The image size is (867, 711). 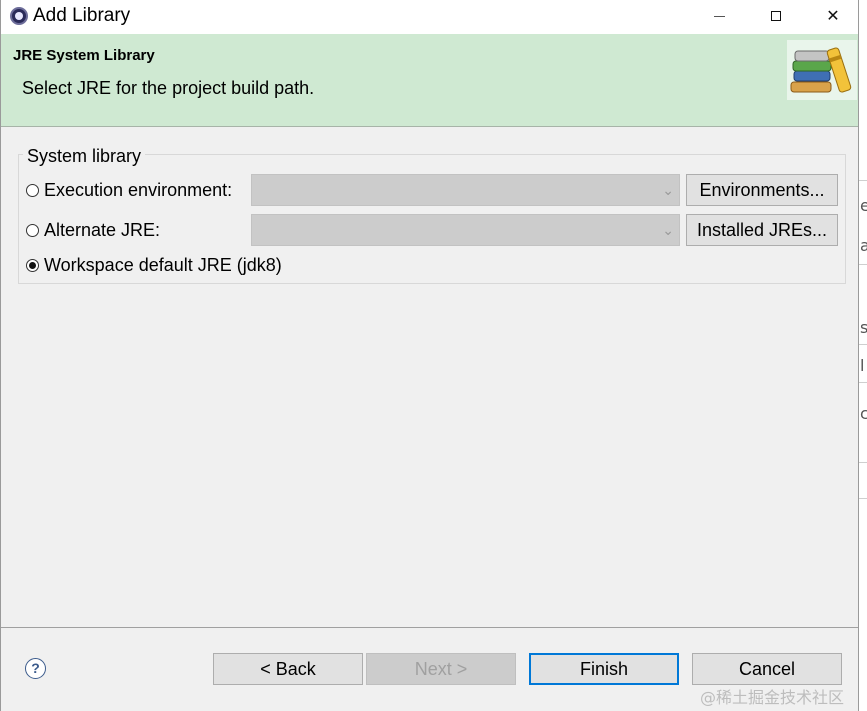 What do you see at coordinates (32, 190) in the screenshot?
I see `execution-environment-radio` at bounding box center [32, 190].